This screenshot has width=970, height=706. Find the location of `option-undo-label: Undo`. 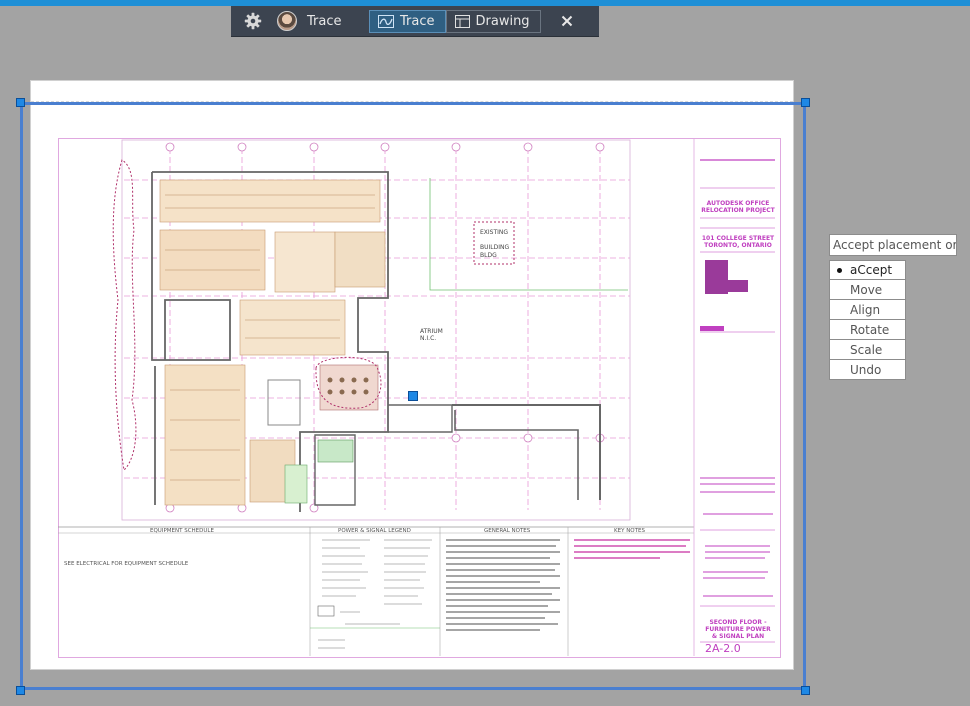

option-undo-label: Undo is located at coordinates (866, 369).